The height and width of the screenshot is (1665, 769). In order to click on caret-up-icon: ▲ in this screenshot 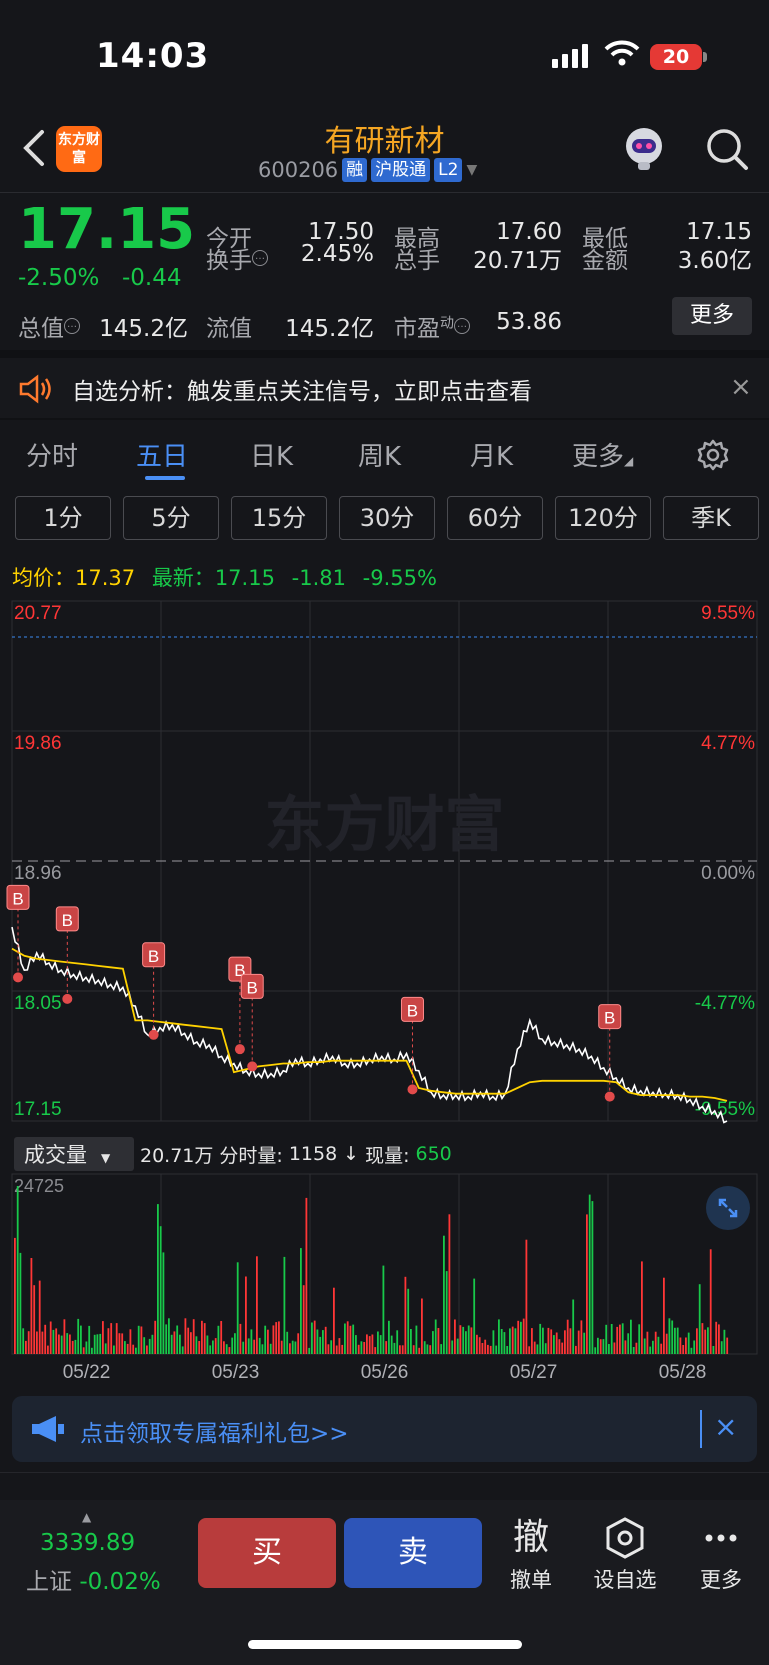, I will do `click(86, 1517)`.